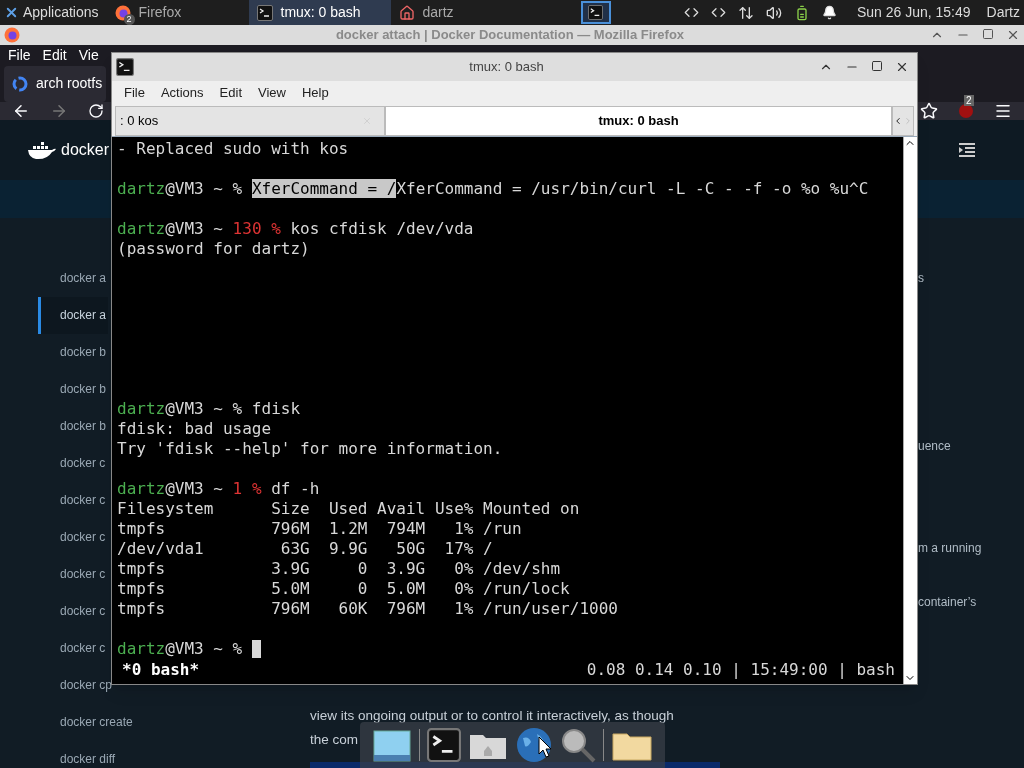 This screenshot has height=768, width=1024. Describe the element at coordinates (578, 745) in the screenshot. I see `magnifier-icon` at that location.